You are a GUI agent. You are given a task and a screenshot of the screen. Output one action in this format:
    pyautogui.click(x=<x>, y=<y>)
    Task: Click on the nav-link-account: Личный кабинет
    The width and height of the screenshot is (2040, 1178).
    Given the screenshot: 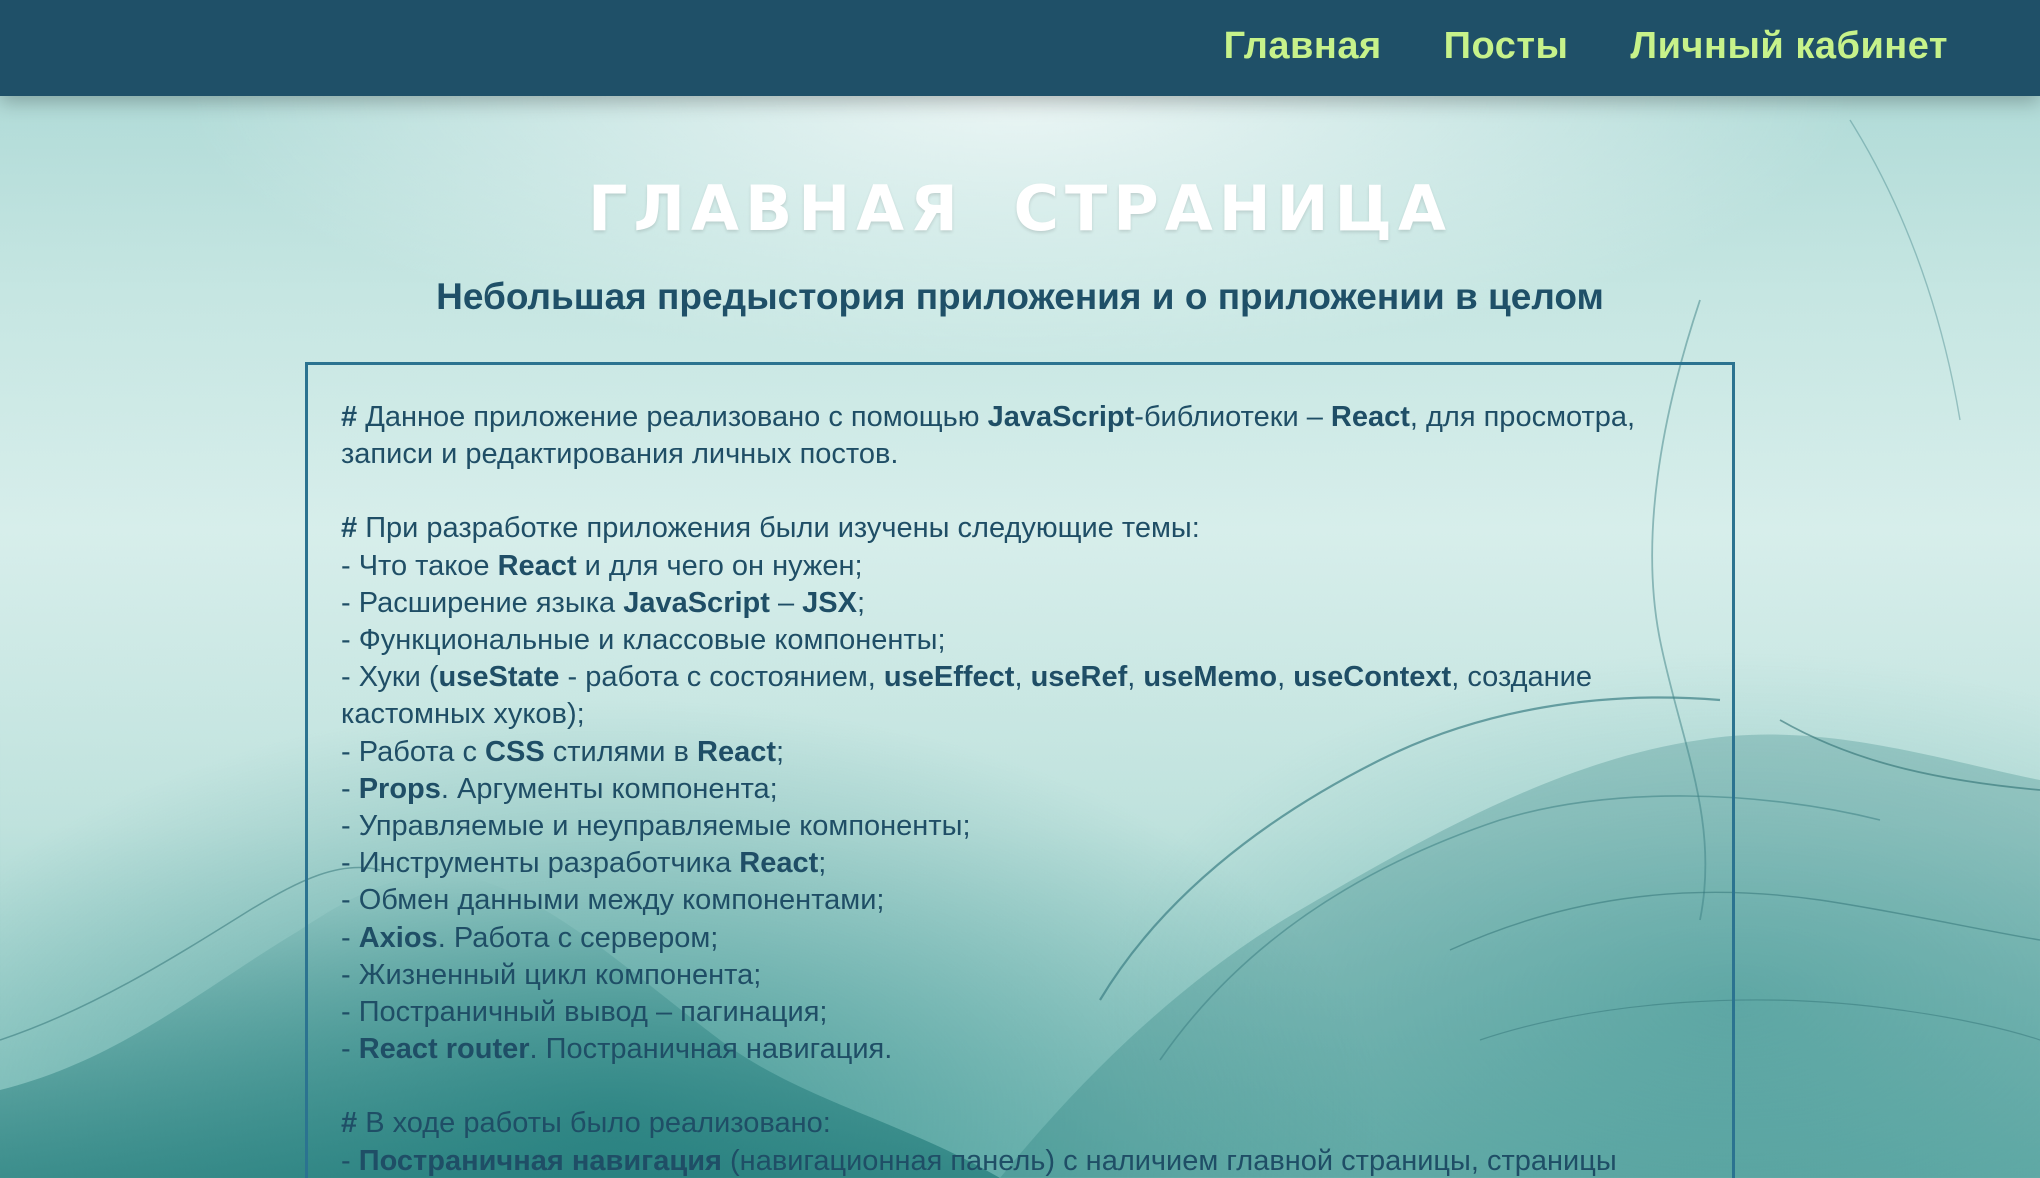 What is the action you would take?
    pyautogui.click(x=1789, y=46)
    